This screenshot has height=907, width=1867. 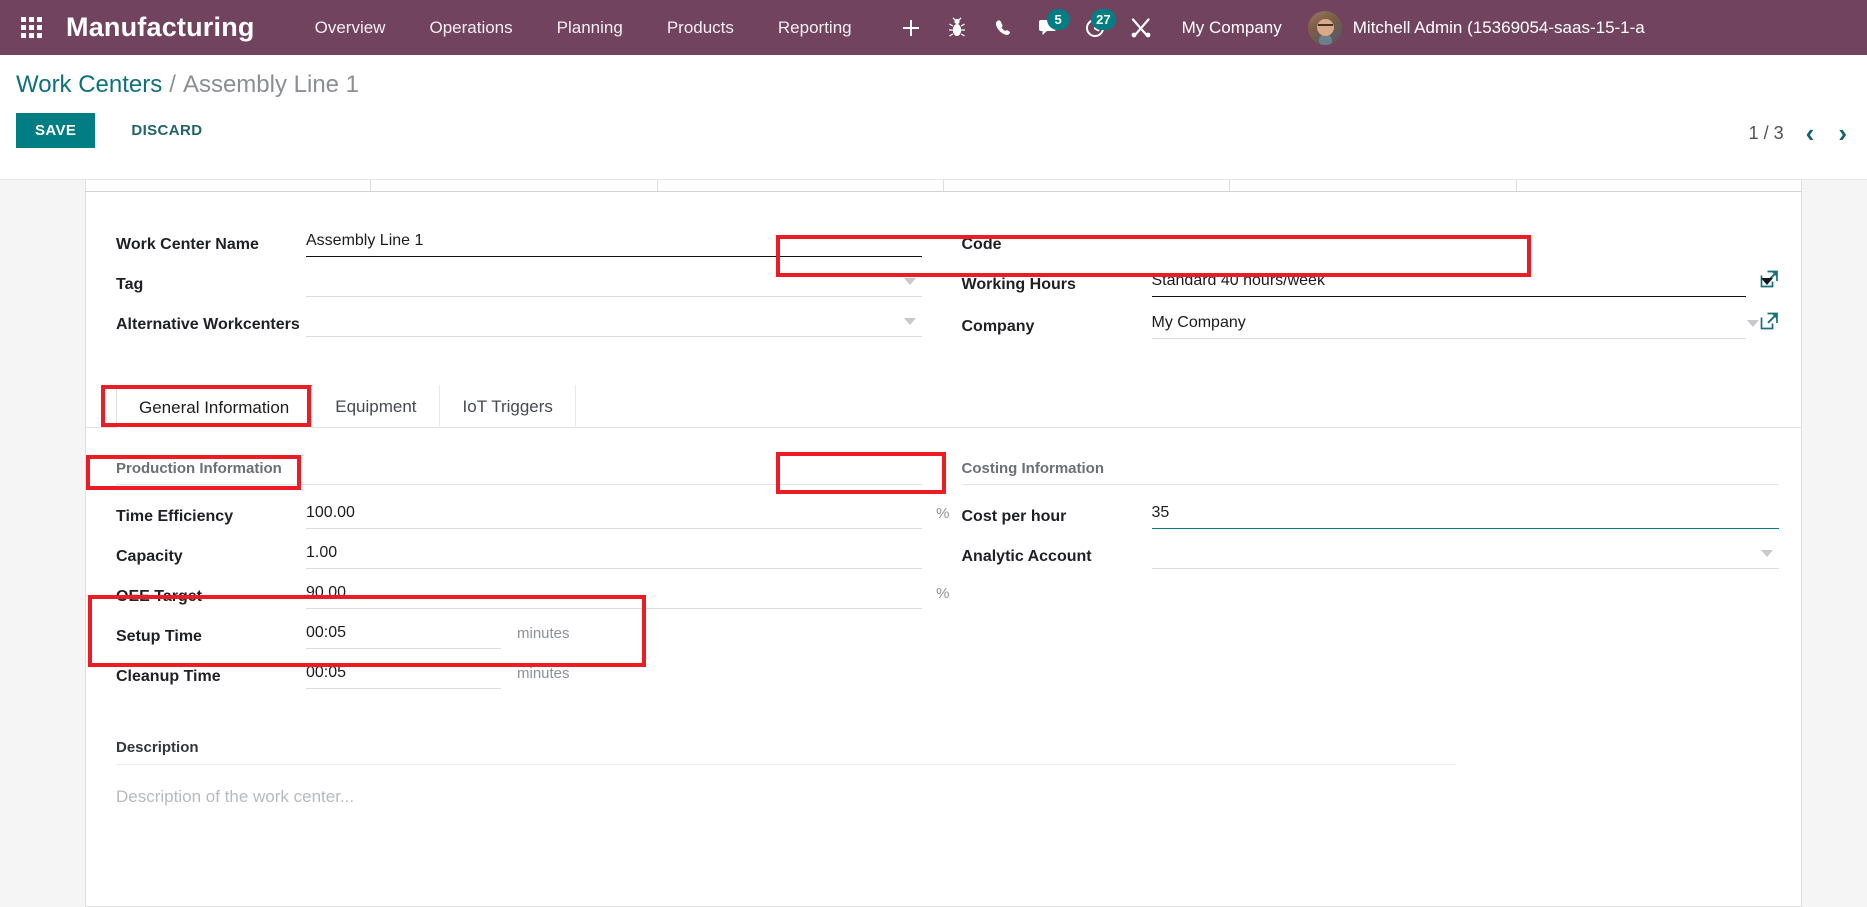 What do you see at coordinates (1026, 556) in the screenshot?
I see `label-analytic-account: Analytic Account` at bounding box center [1026, 556].